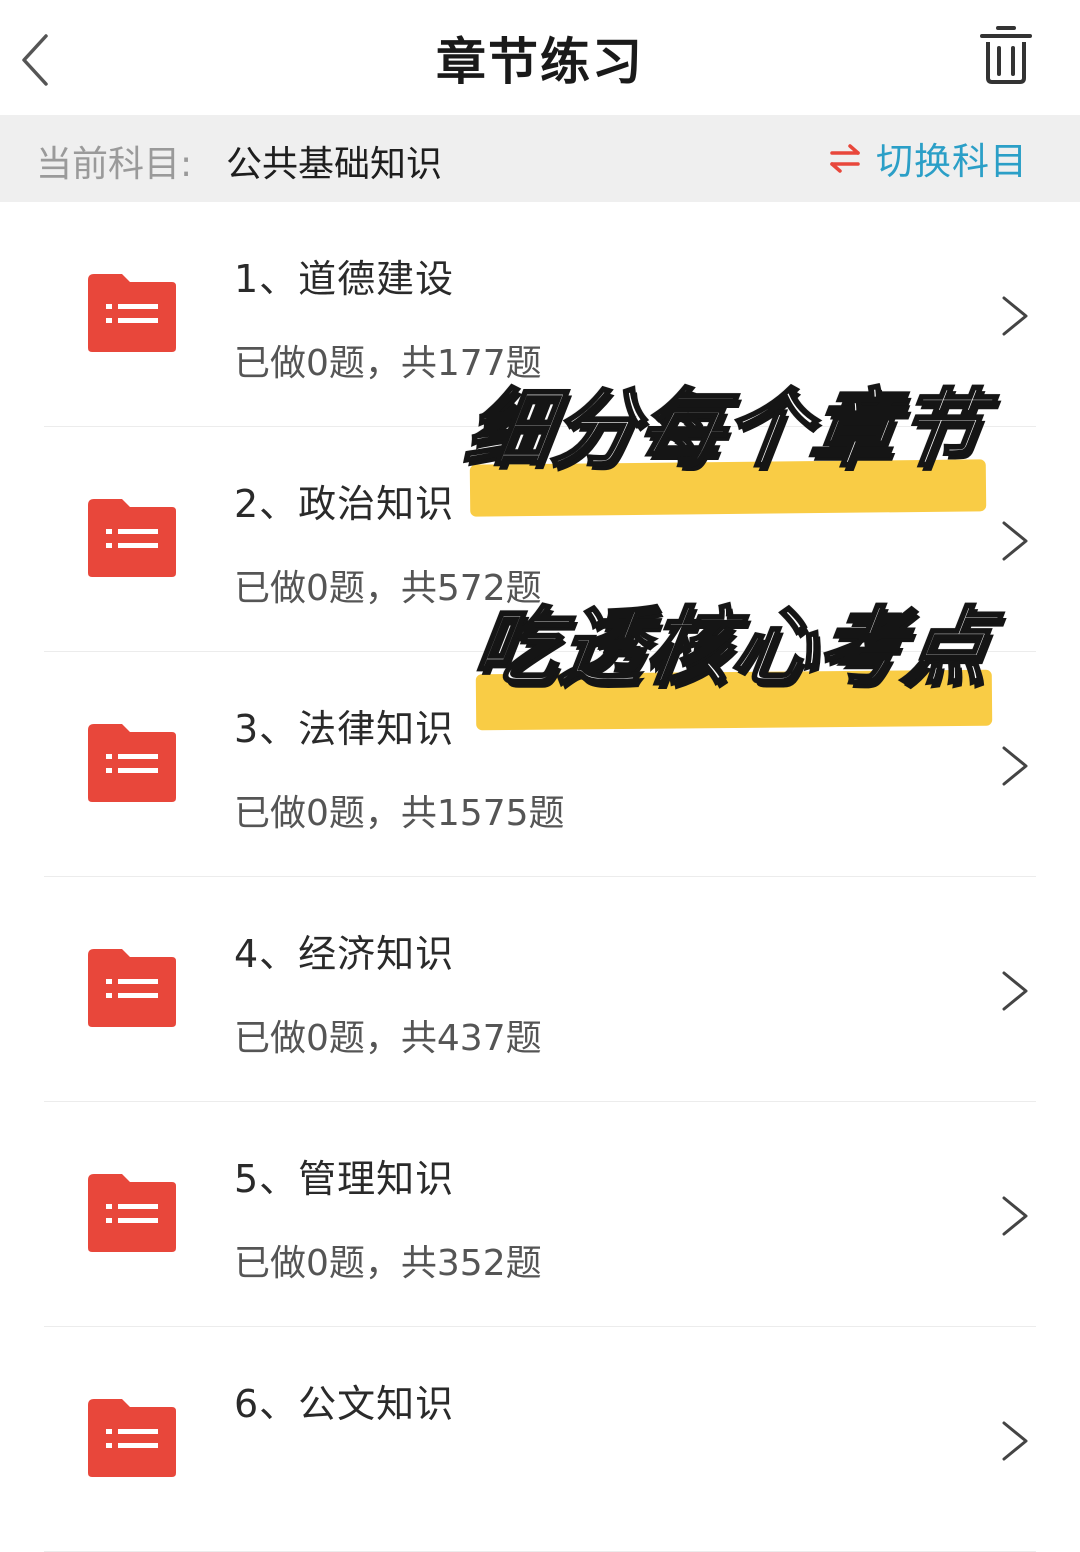  What do you see at coordinates (344, 1179) in the screenshot?
I see `chapter-title: 5、管理知识` at bounding box center [344, 1179].